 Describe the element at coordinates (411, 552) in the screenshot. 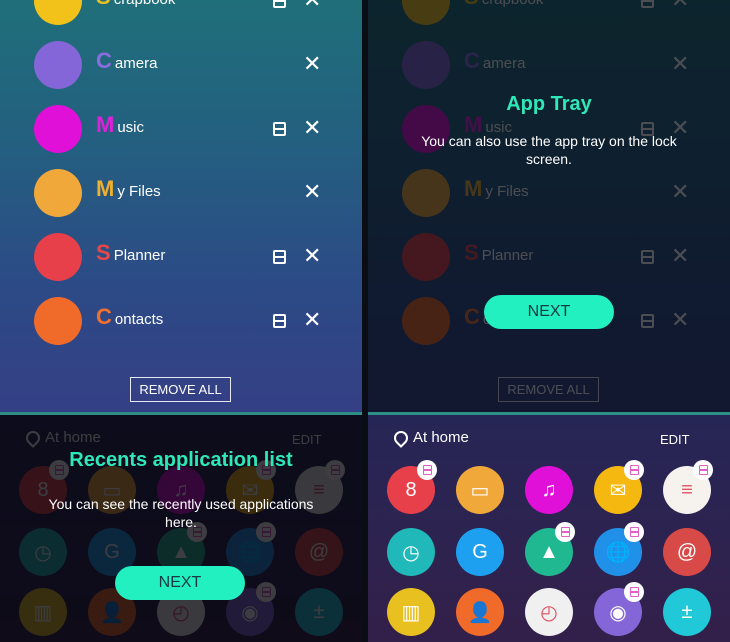

I see `clock-widget-icon: ◷` at that location.